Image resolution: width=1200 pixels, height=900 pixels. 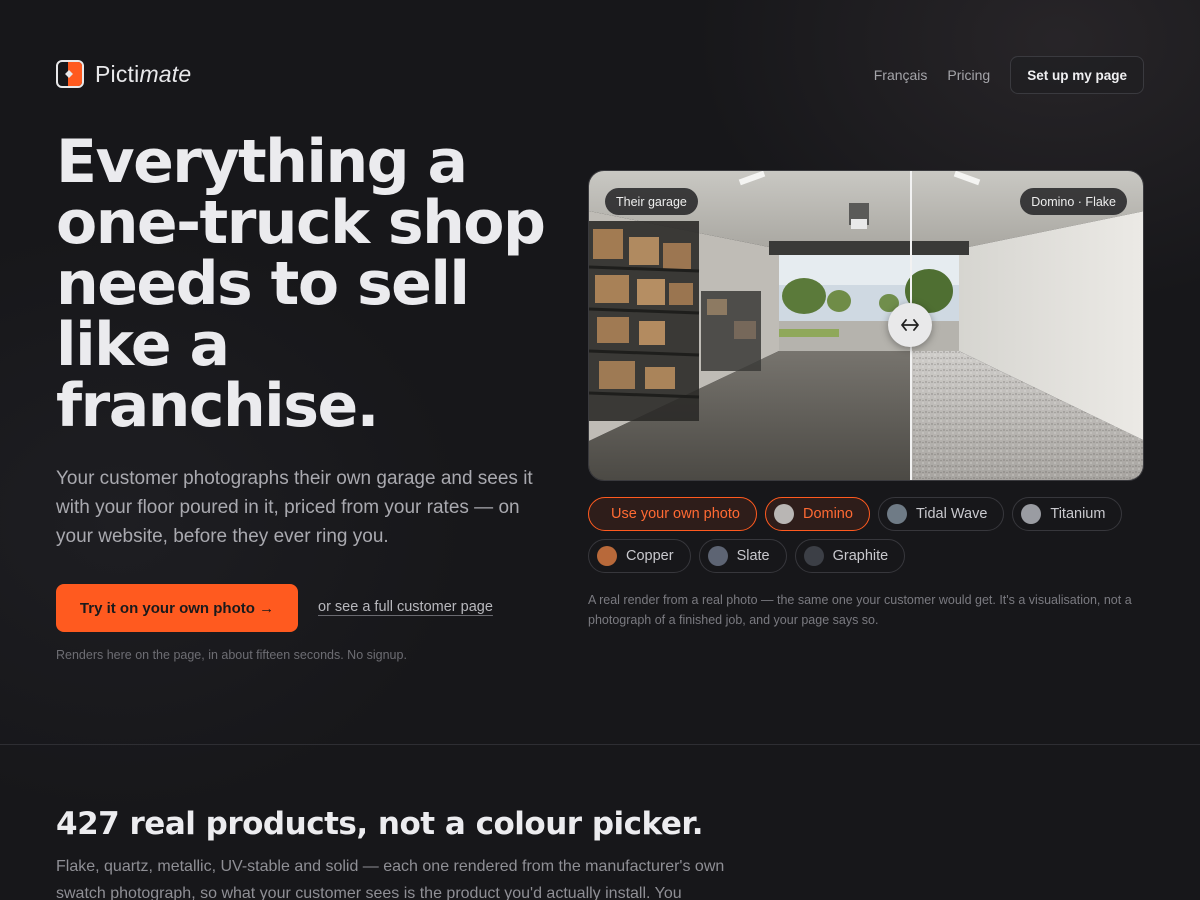 I want to click on swatch-chip-copper: Copper, so click(x=639, y=556).